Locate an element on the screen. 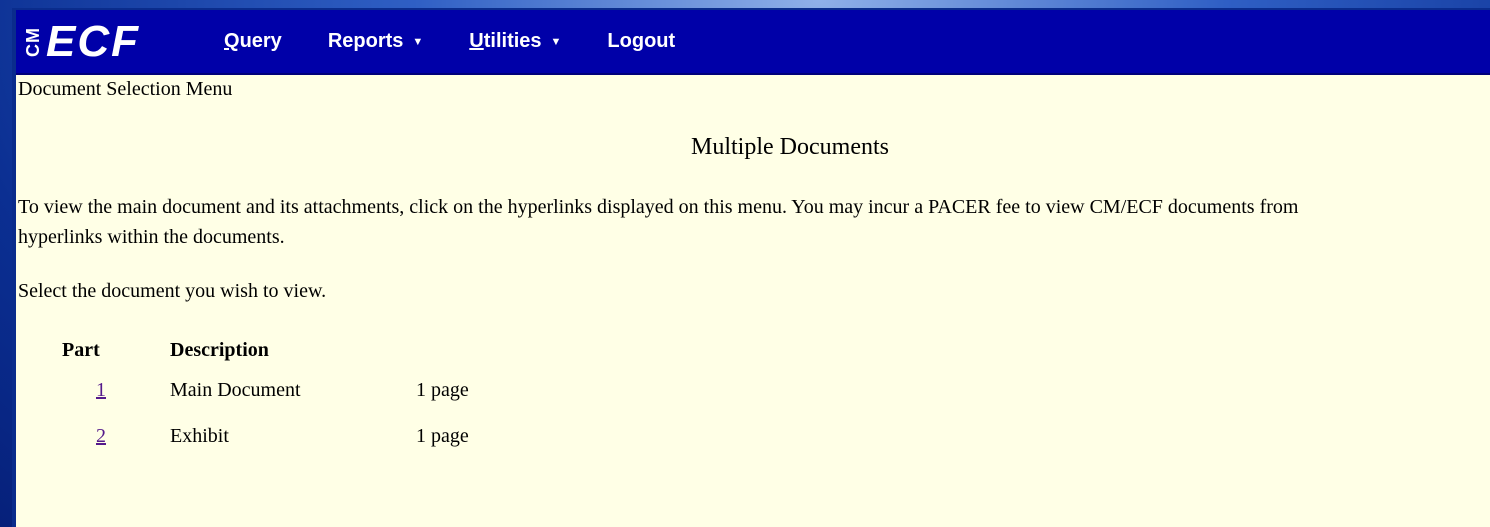 The width and height of the screenshot is (1490, 527). menu-query-accesskey: Q is located at coordinates (232, 41).